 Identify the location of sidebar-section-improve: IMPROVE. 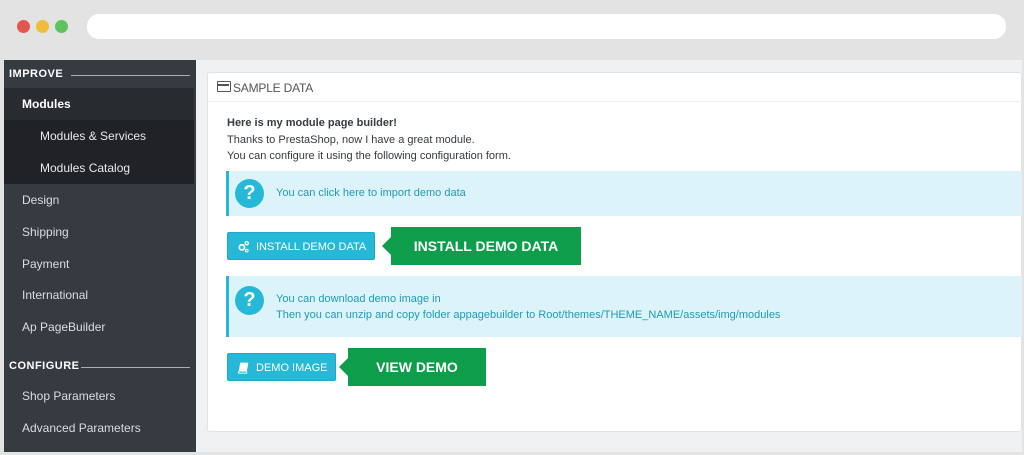
(100, 76).